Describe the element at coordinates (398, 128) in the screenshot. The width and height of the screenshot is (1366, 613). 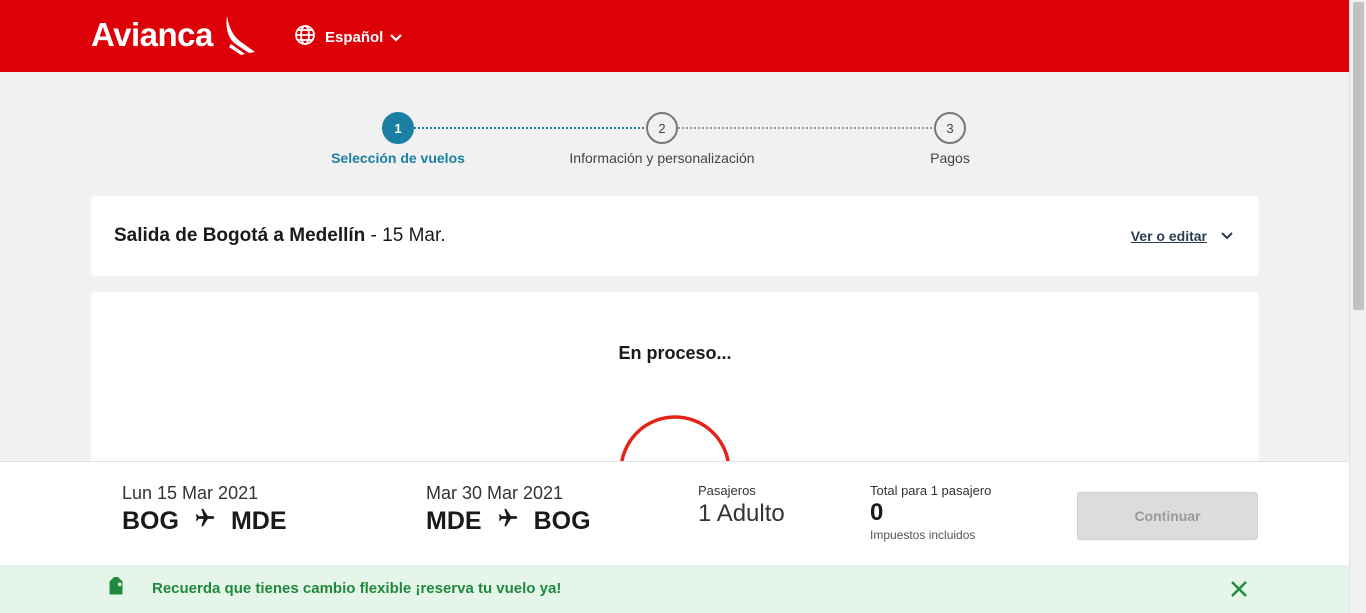
I see `step-1-circle: 1` at that location.